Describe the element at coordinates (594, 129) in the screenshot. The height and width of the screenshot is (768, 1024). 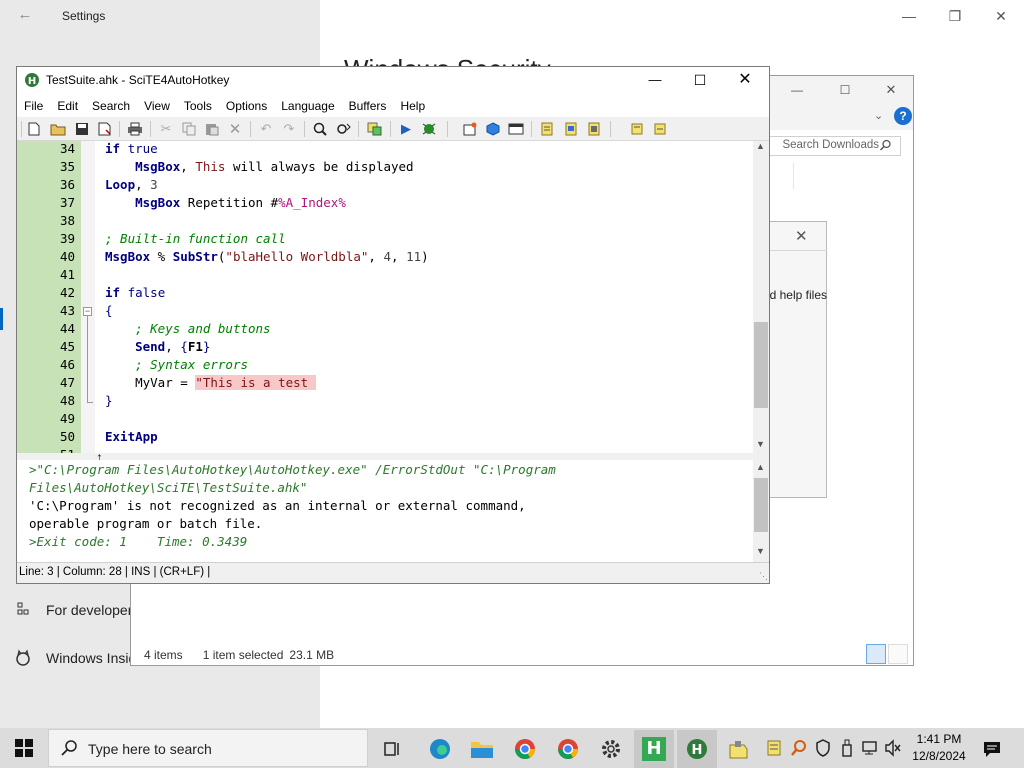
I see `props-icon` at that location.